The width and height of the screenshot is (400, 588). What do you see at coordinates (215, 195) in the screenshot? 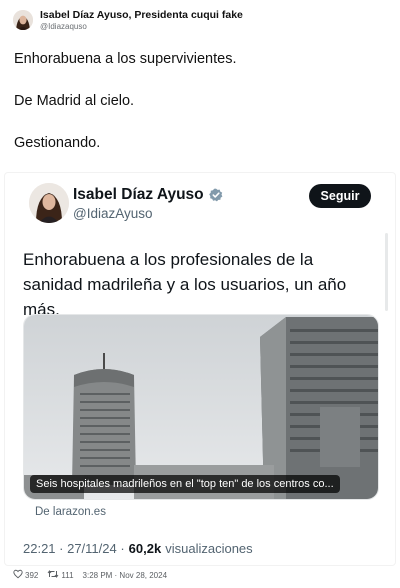
I see `verified-badge-icon` at bounding box center [215, 195].